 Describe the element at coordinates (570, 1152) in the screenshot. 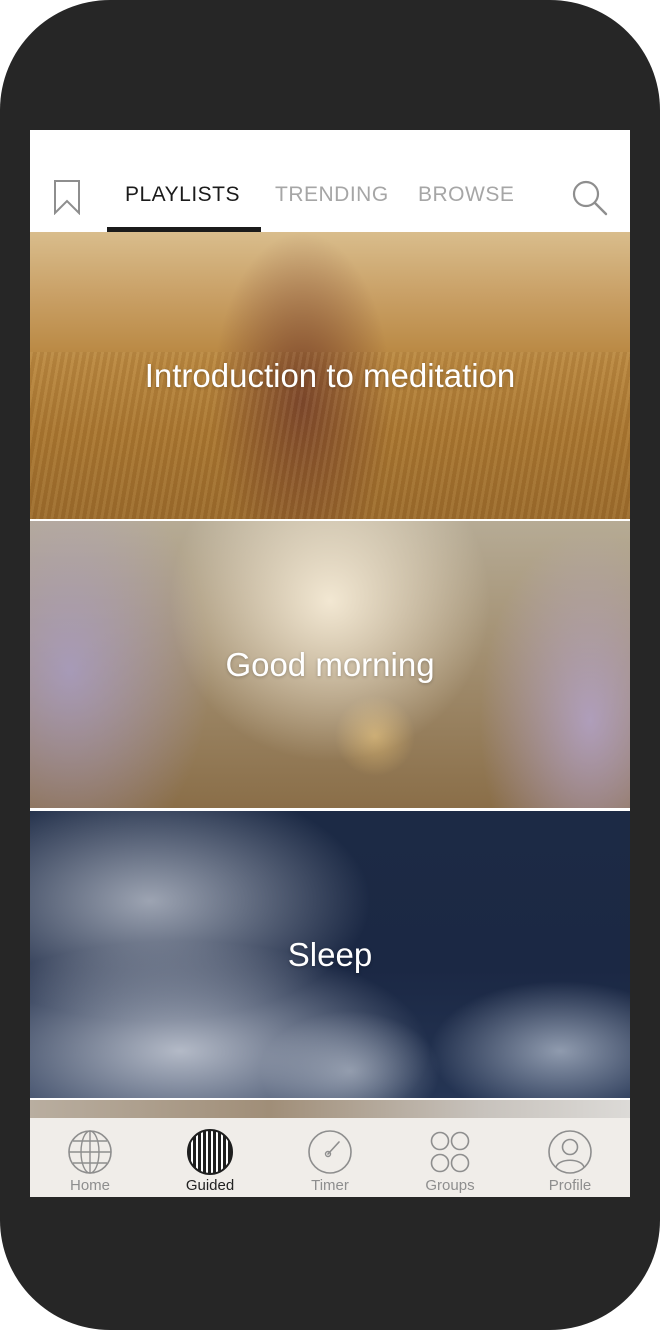

I see `profile-icon` at that location.